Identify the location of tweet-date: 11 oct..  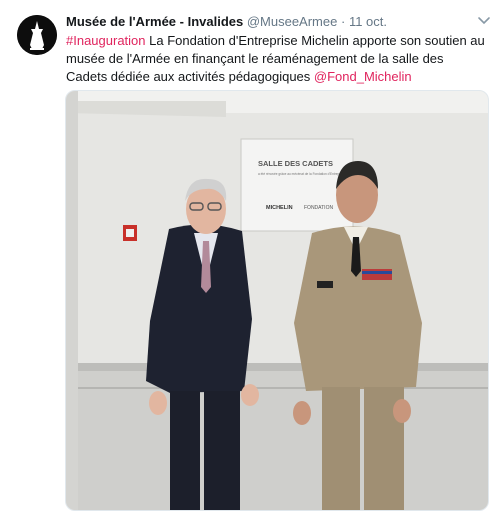
(368, 21).